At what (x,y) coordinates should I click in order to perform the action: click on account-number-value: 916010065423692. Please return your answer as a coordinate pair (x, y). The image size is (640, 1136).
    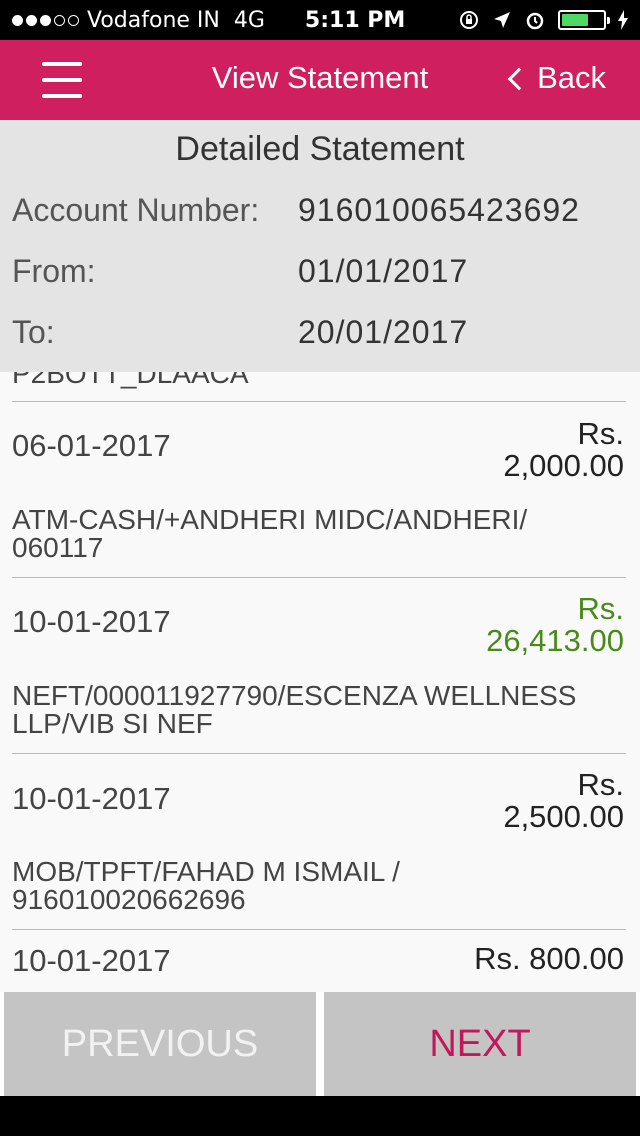
    Looking at the image, I should click on (439, 210).